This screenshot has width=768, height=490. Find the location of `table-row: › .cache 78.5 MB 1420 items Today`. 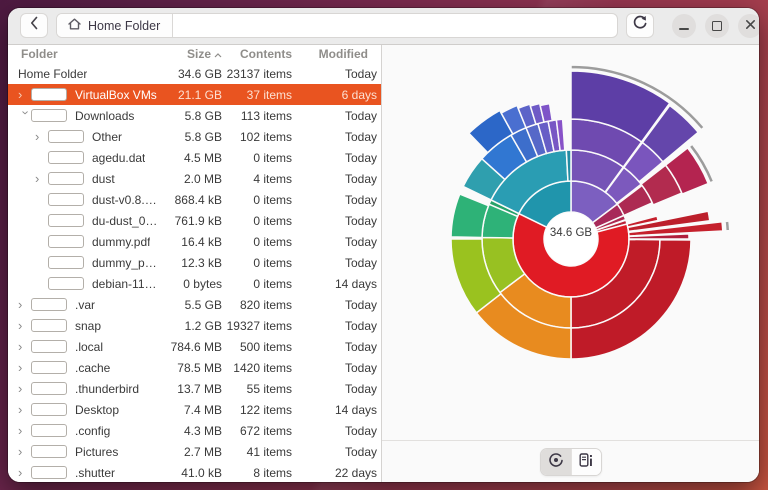

table-row: › .cache 78.5 MB 1420 items Today is located at coordinates (194, 367).